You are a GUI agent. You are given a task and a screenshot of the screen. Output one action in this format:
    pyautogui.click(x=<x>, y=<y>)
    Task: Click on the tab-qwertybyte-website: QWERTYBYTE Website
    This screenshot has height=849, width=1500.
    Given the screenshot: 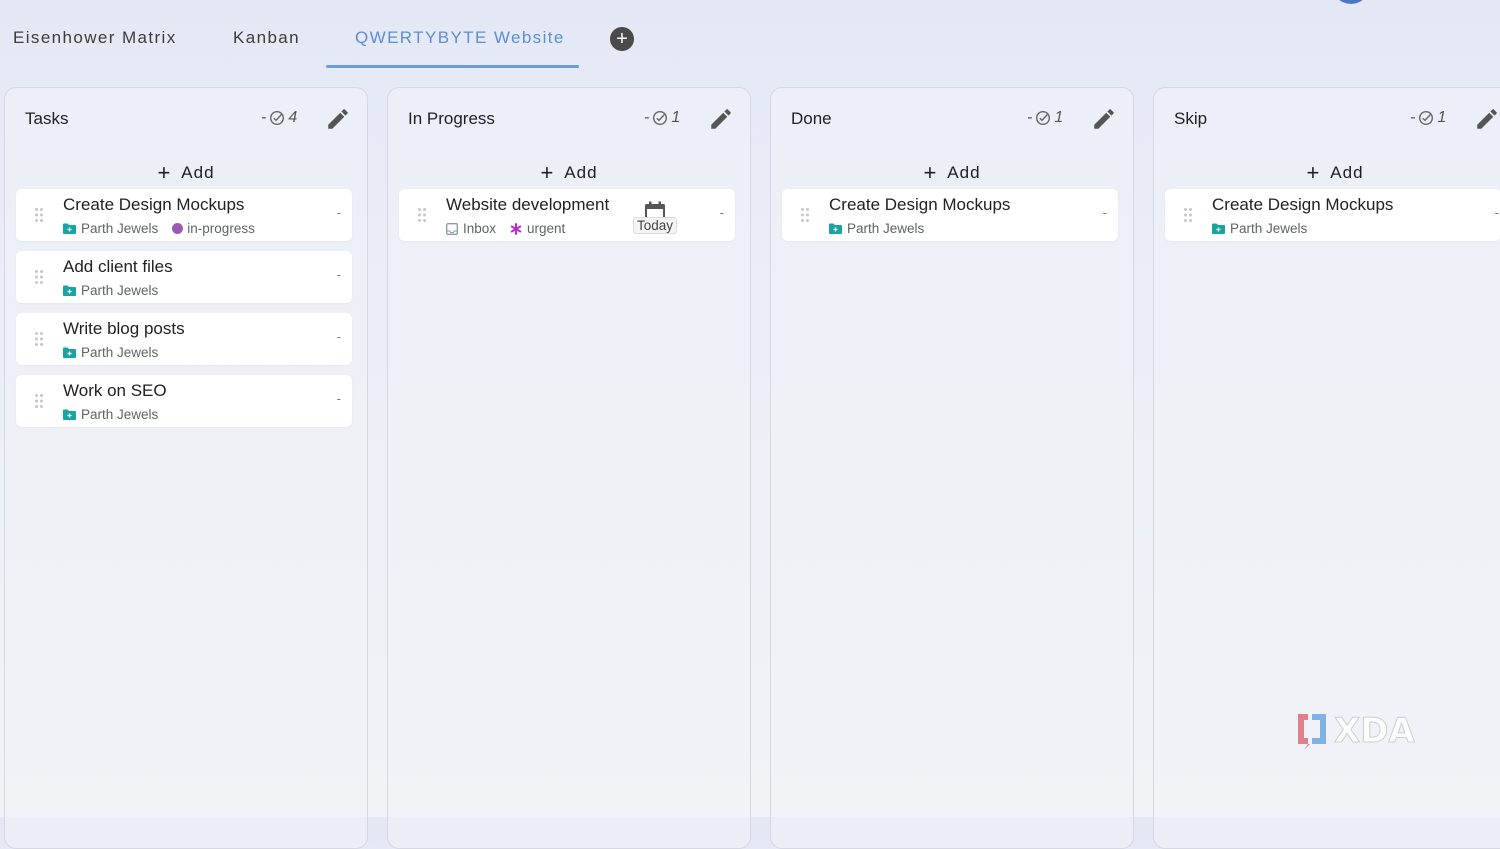 What is the action you would take?
    pyautogui.click(x=460, y=38)
    